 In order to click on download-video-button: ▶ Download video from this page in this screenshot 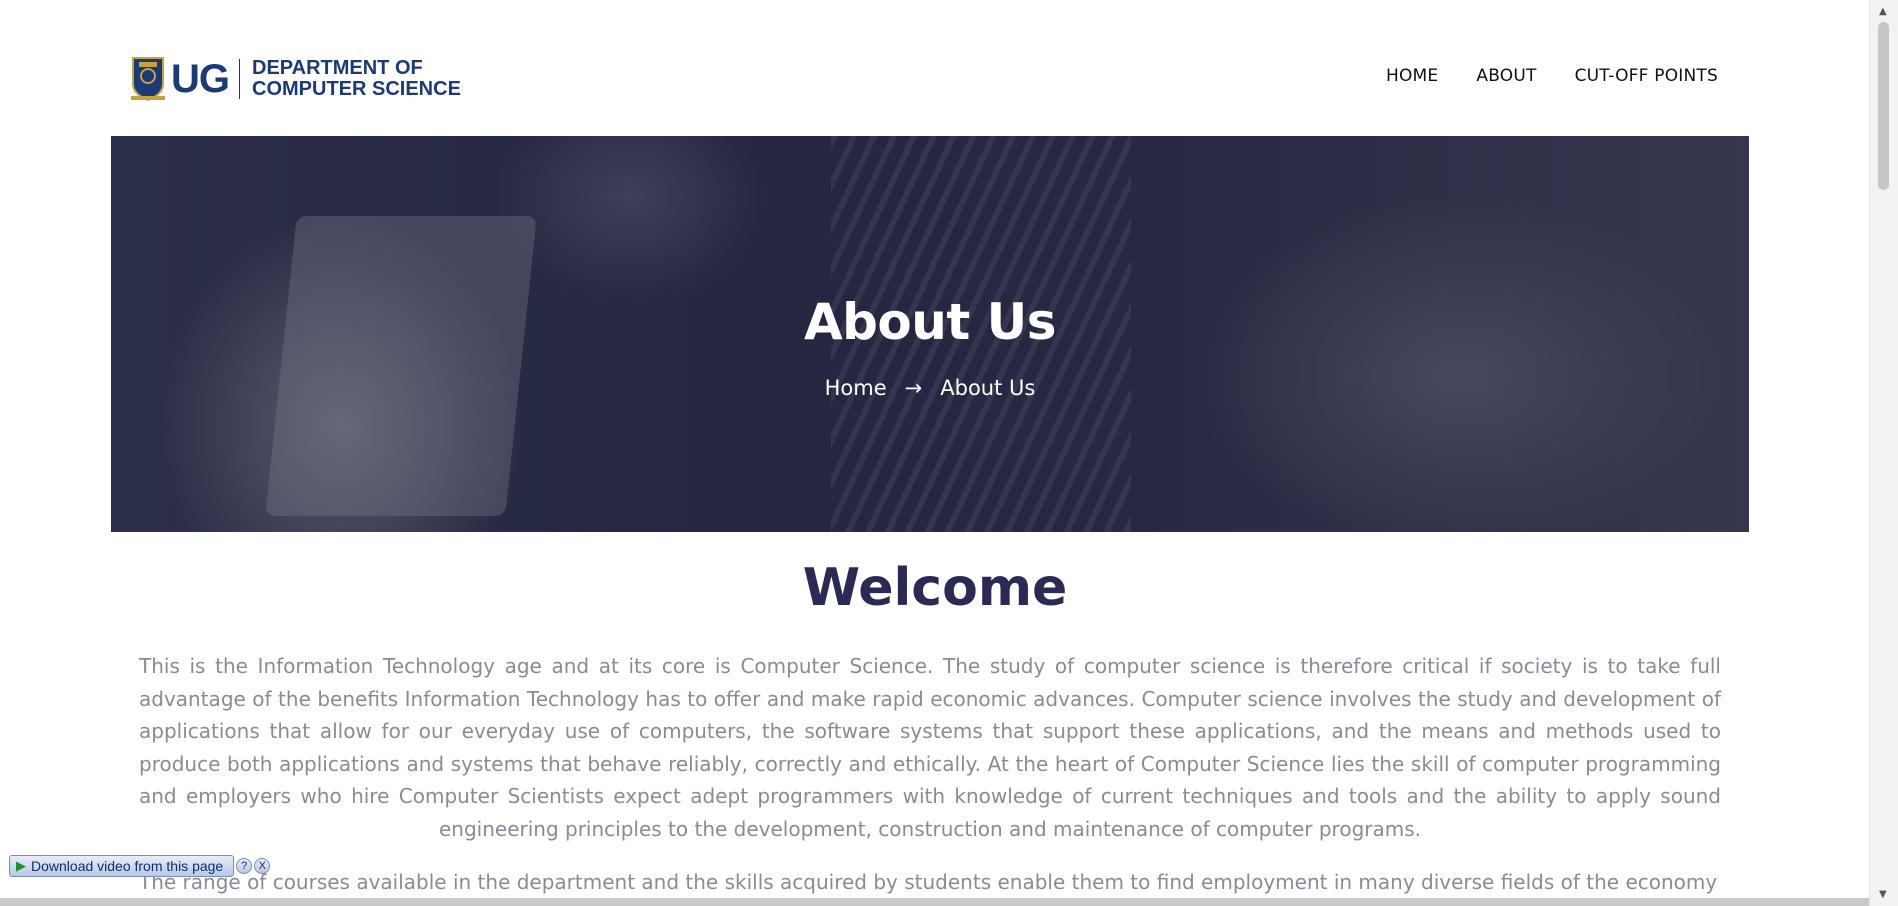, I will do `click(122, 866)`.